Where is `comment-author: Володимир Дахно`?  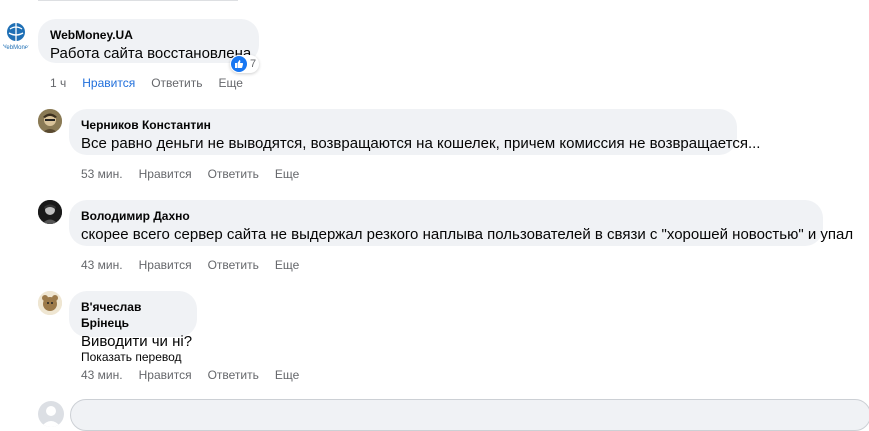 comment-author: Володимир Дахно is located at coordinates (446, 216).